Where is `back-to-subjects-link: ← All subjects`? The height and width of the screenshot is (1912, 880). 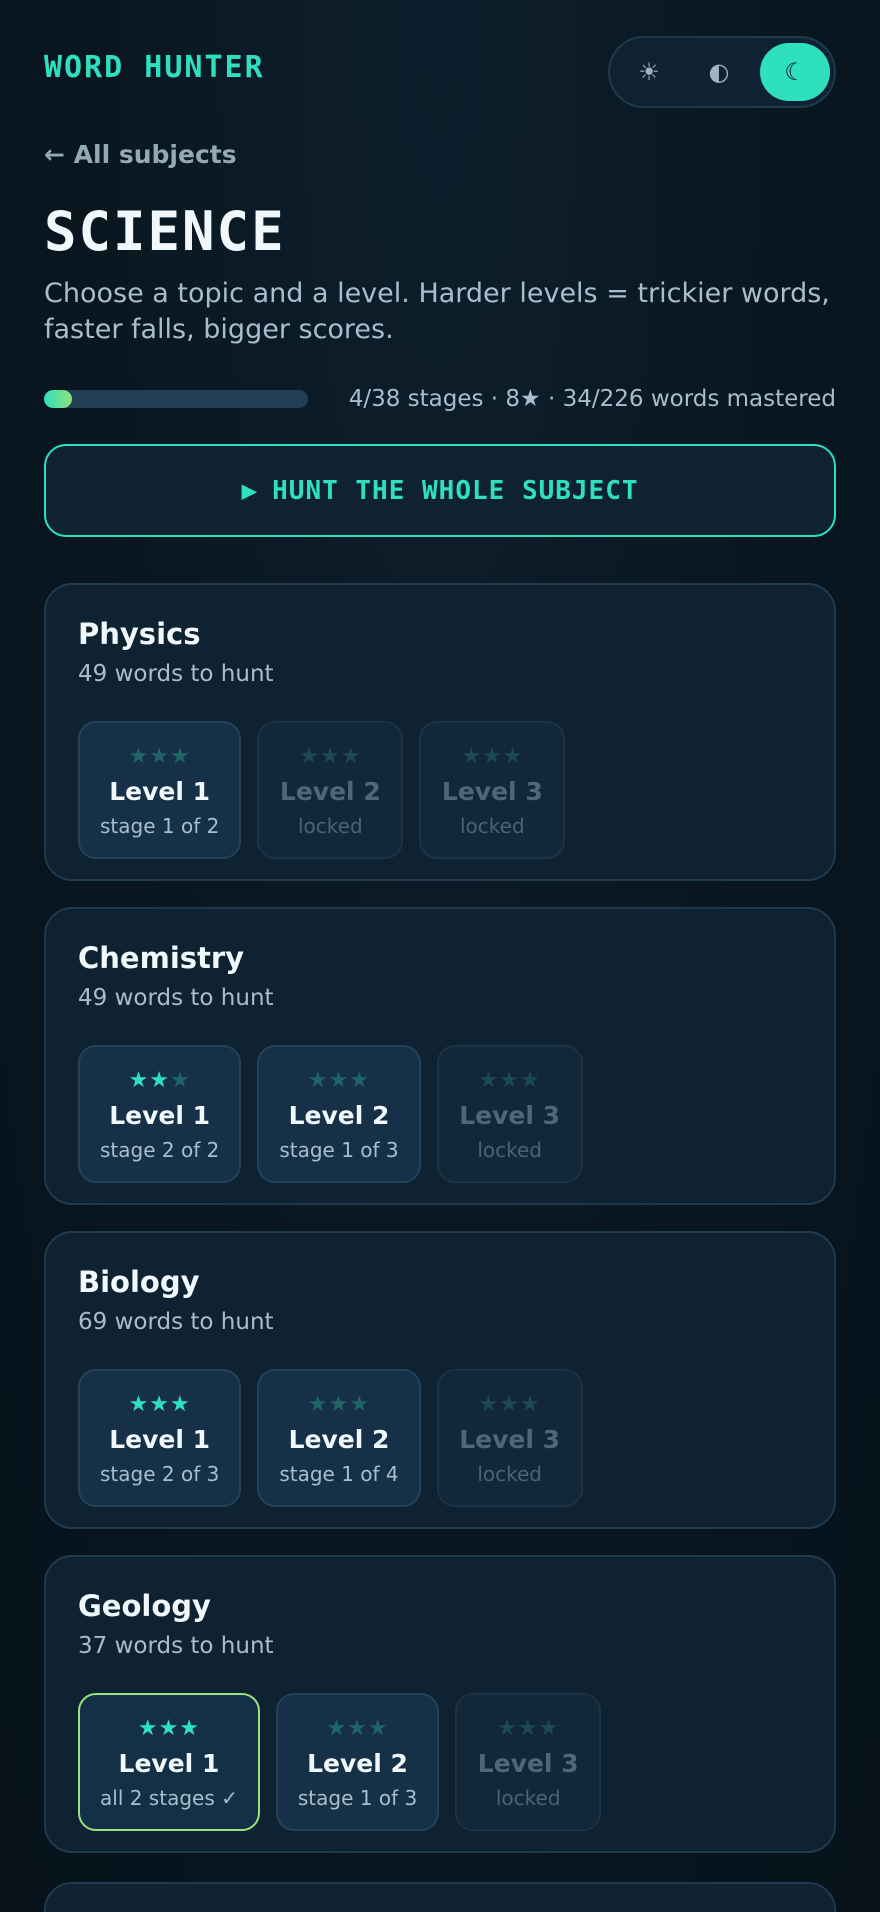 back-to-subjects-link: ← All subjects is located at coordinates (140, 154).